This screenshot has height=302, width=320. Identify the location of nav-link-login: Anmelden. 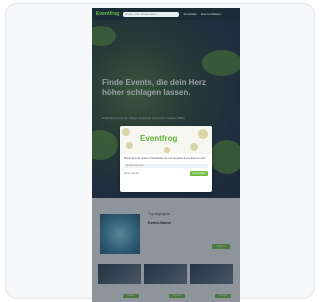
(190, 14).